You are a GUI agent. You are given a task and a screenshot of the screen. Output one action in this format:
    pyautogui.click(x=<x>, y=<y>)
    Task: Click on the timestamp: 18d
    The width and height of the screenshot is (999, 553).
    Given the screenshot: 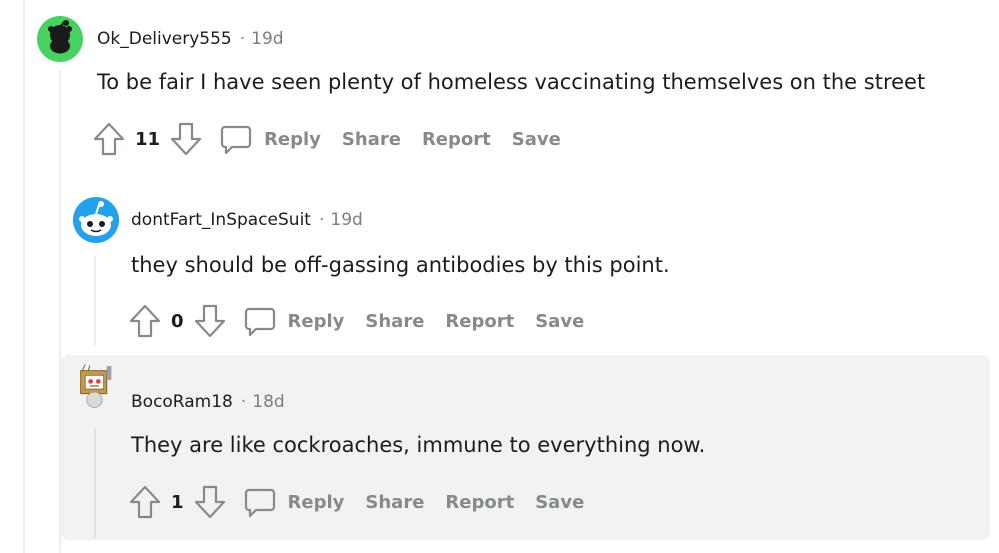 What is the action you would take?
    pyautogui.click(x=268, y=402)
    